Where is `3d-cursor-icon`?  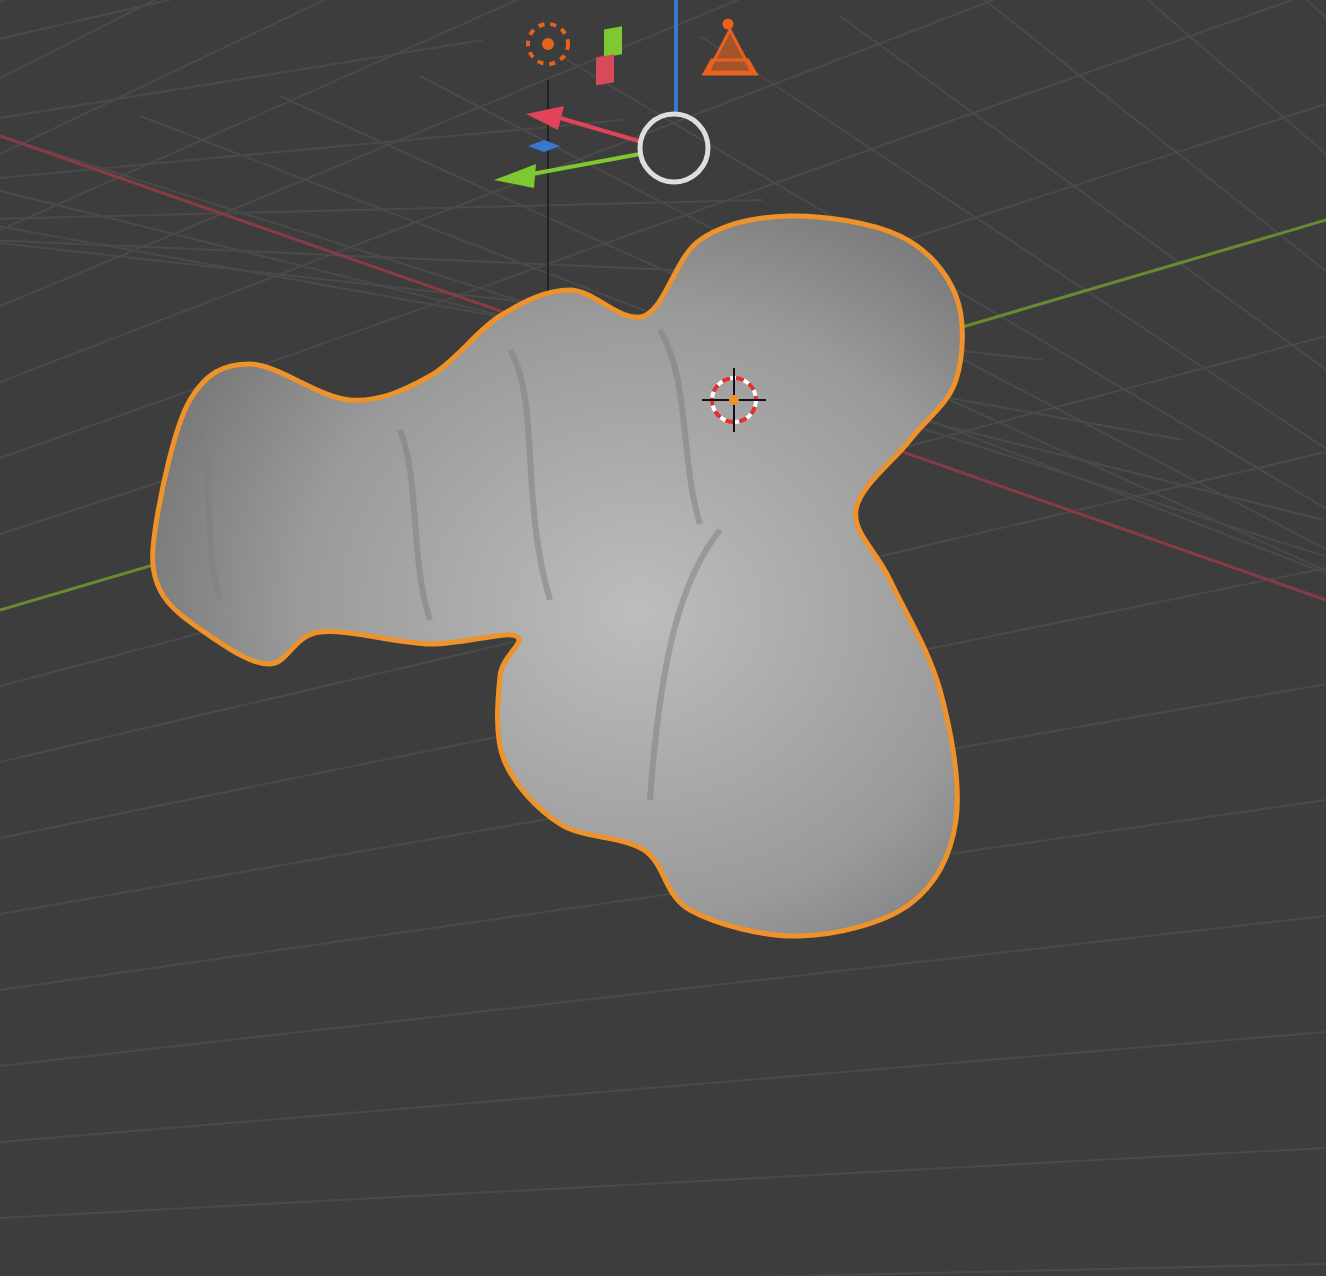 3d-cursor-icon is located at coordinates (734, 400).